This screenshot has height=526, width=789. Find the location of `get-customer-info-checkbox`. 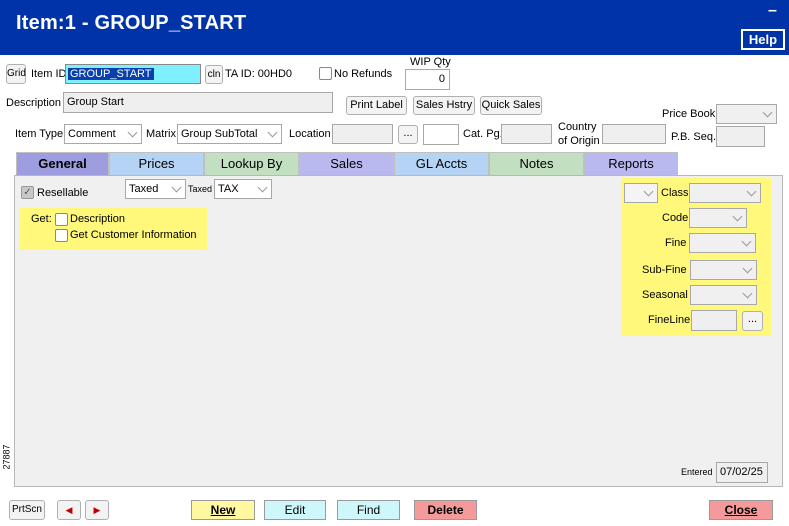

get-customer-info-checkbox is located at coordinates (61, 235).